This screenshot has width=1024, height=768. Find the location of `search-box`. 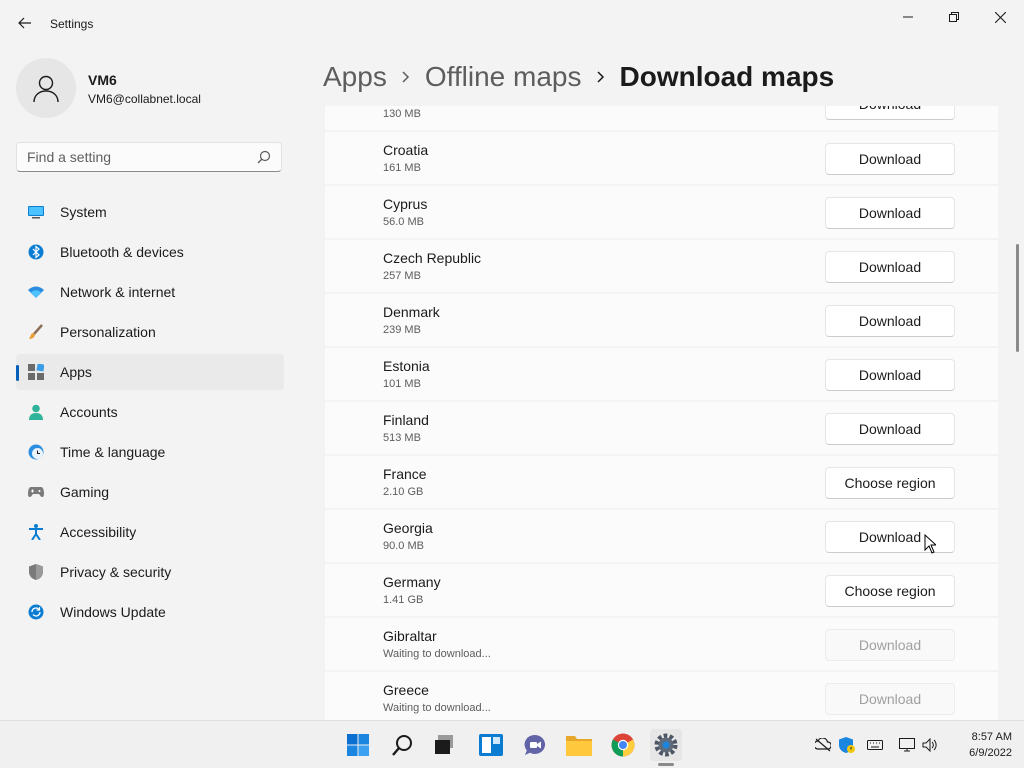

search-box is located at coordinates (149, 157).